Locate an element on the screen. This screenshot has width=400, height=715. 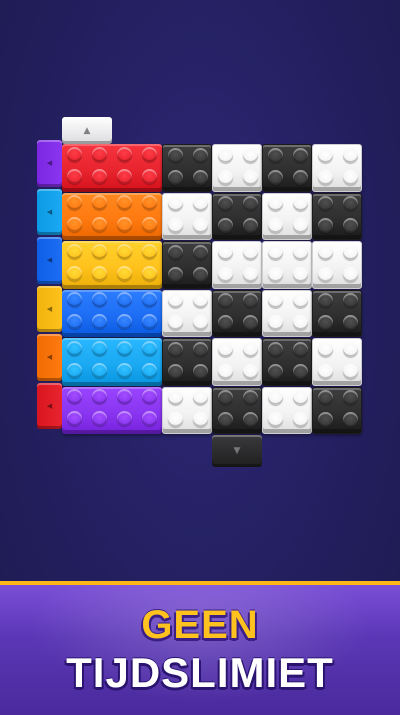
exit-tab-cyan: ◀ is located at coordinates (49, 211).